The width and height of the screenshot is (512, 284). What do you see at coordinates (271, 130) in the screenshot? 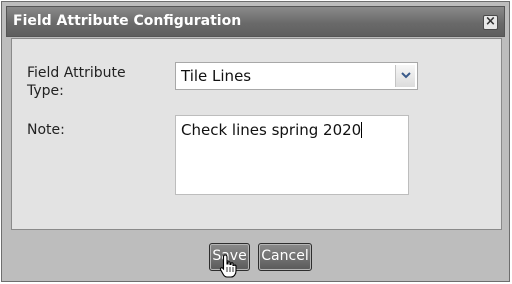
I see `note-text: Check lines spring 2020` at bounding box center [271, 130].